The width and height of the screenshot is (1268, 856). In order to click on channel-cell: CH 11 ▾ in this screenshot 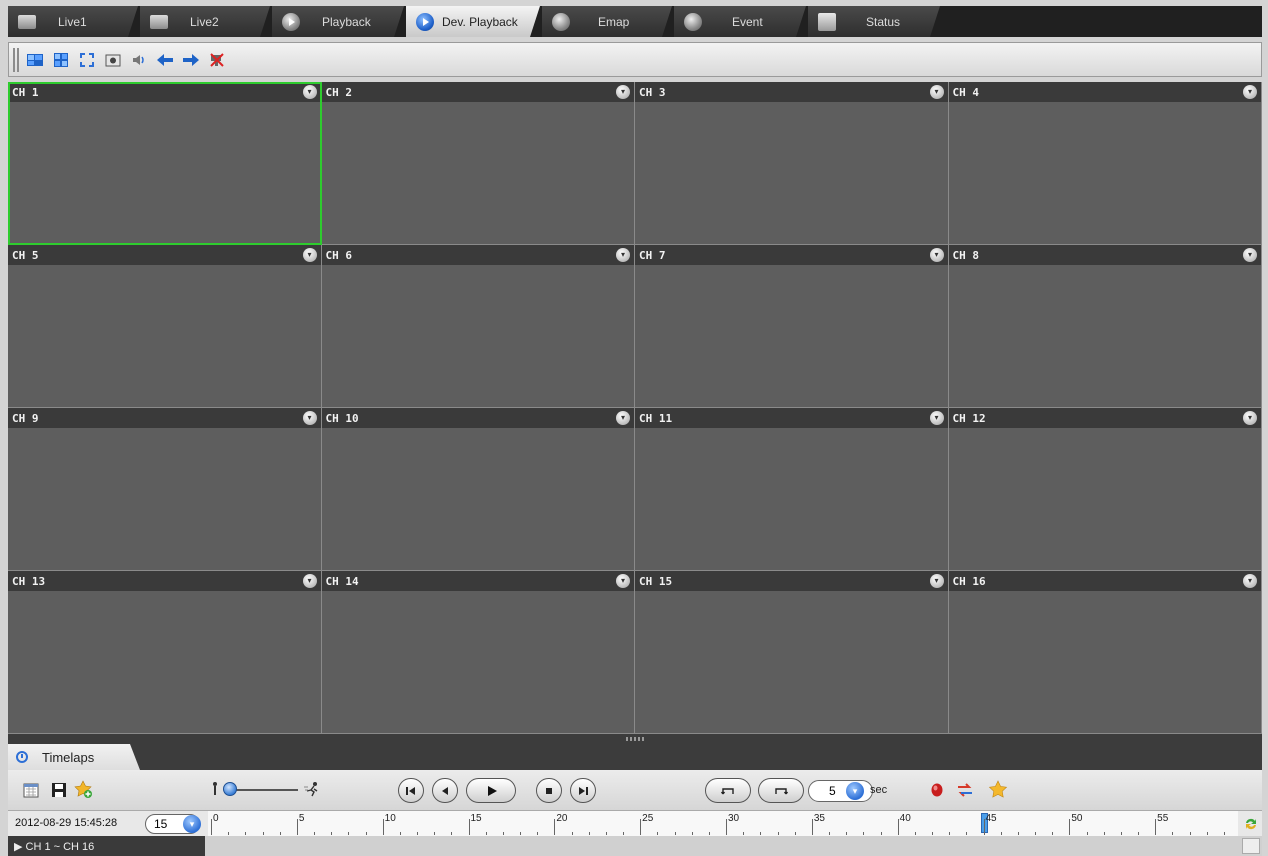, I will do `click(792, 489)`.